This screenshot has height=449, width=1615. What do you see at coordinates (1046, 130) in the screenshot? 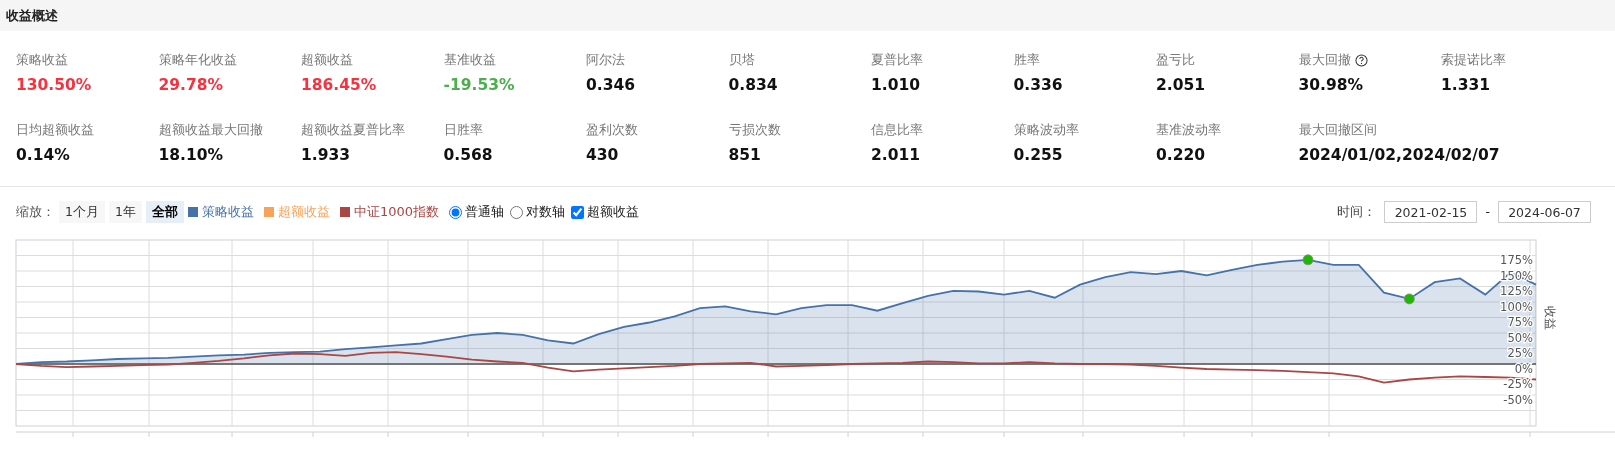
I see `metric-label: 策略波动率` at bounding box center [1046, 130].